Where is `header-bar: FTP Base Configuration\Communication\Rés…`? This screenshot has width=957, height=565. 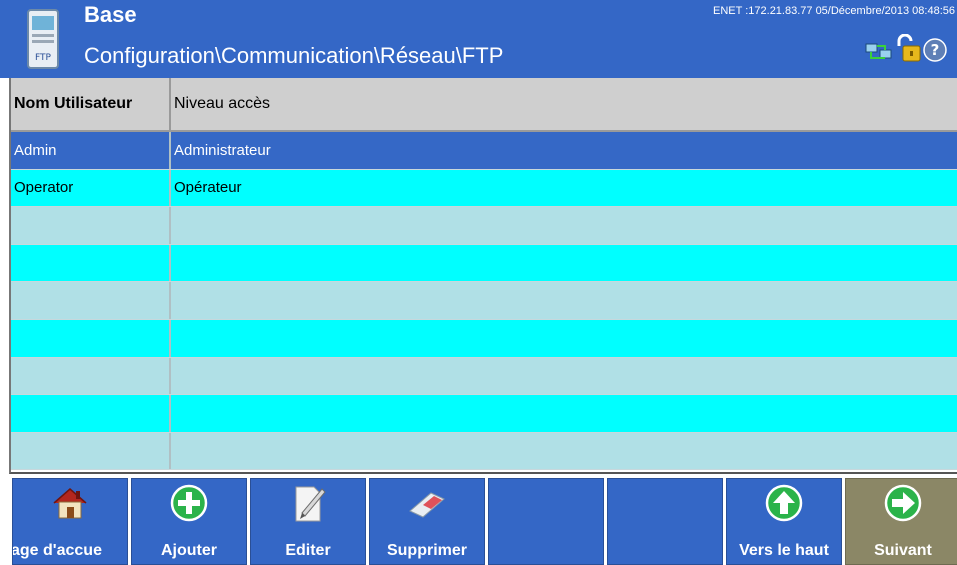
header-bar: FTP Base Configuration\Communication\Rés… is located at coordinates (478, 39).